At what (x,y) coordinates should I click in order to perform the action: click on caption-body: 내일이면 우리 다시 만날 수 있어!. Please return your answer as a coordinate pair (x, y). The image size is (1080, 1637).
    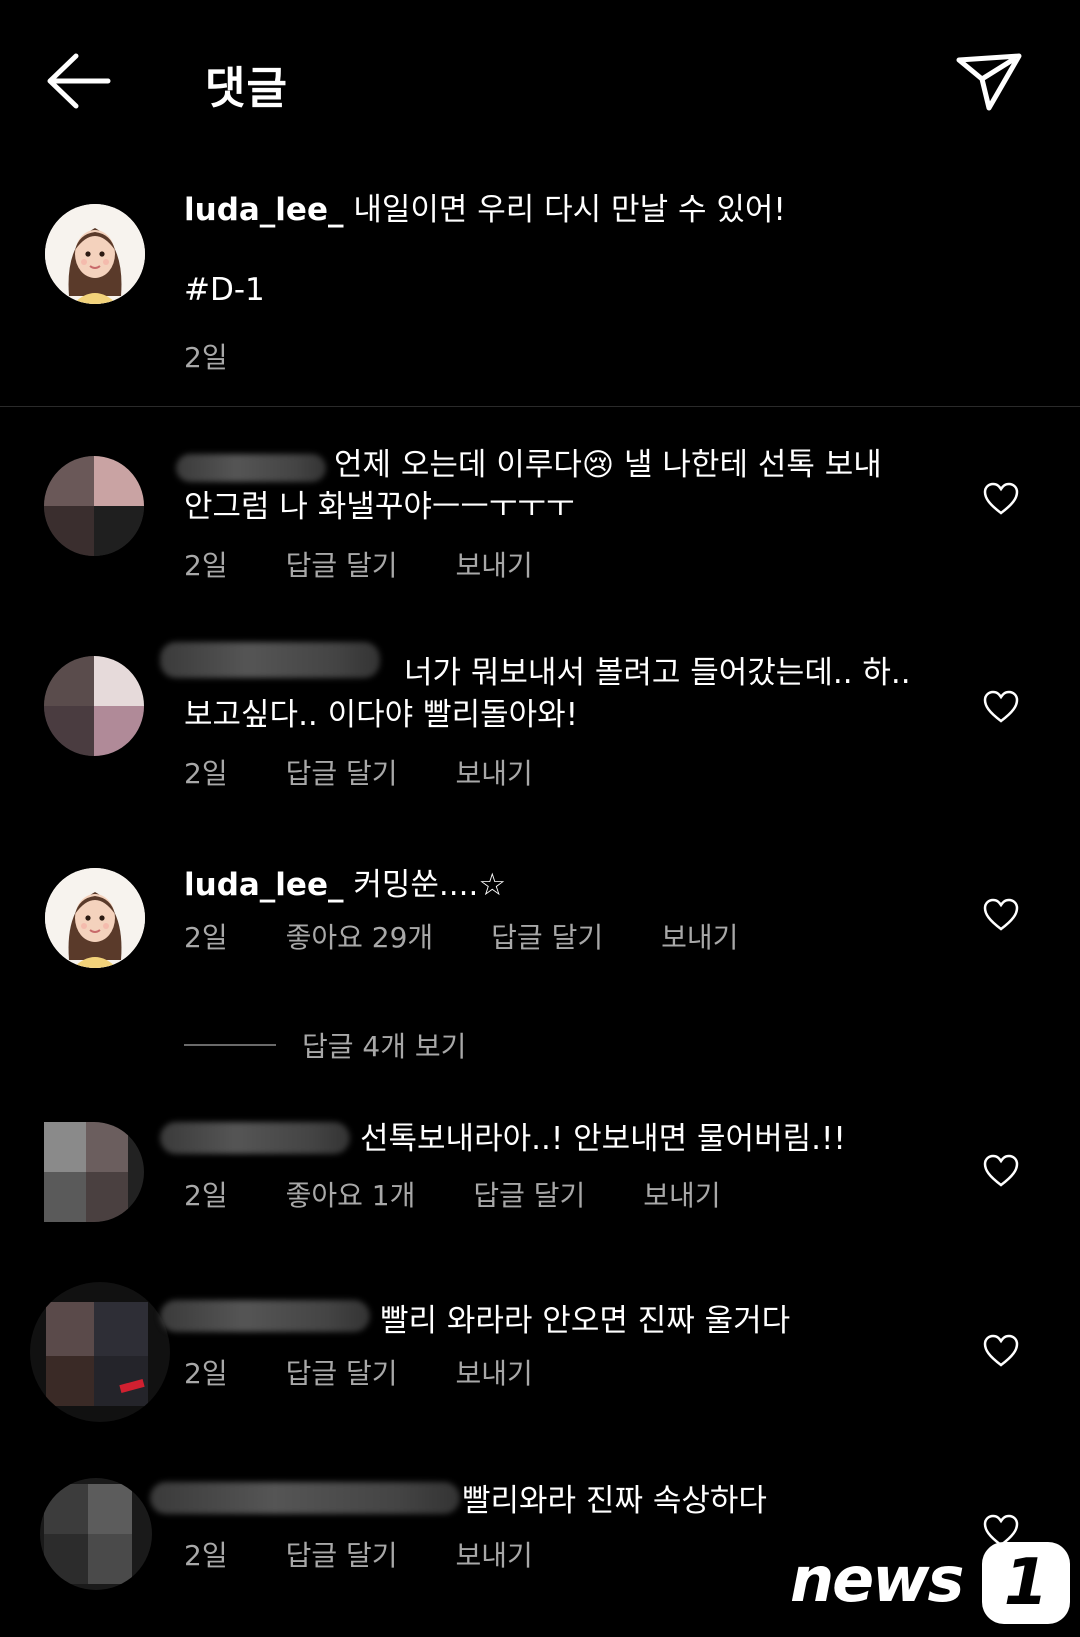
    Looking at the image, I should click on (564, 210).